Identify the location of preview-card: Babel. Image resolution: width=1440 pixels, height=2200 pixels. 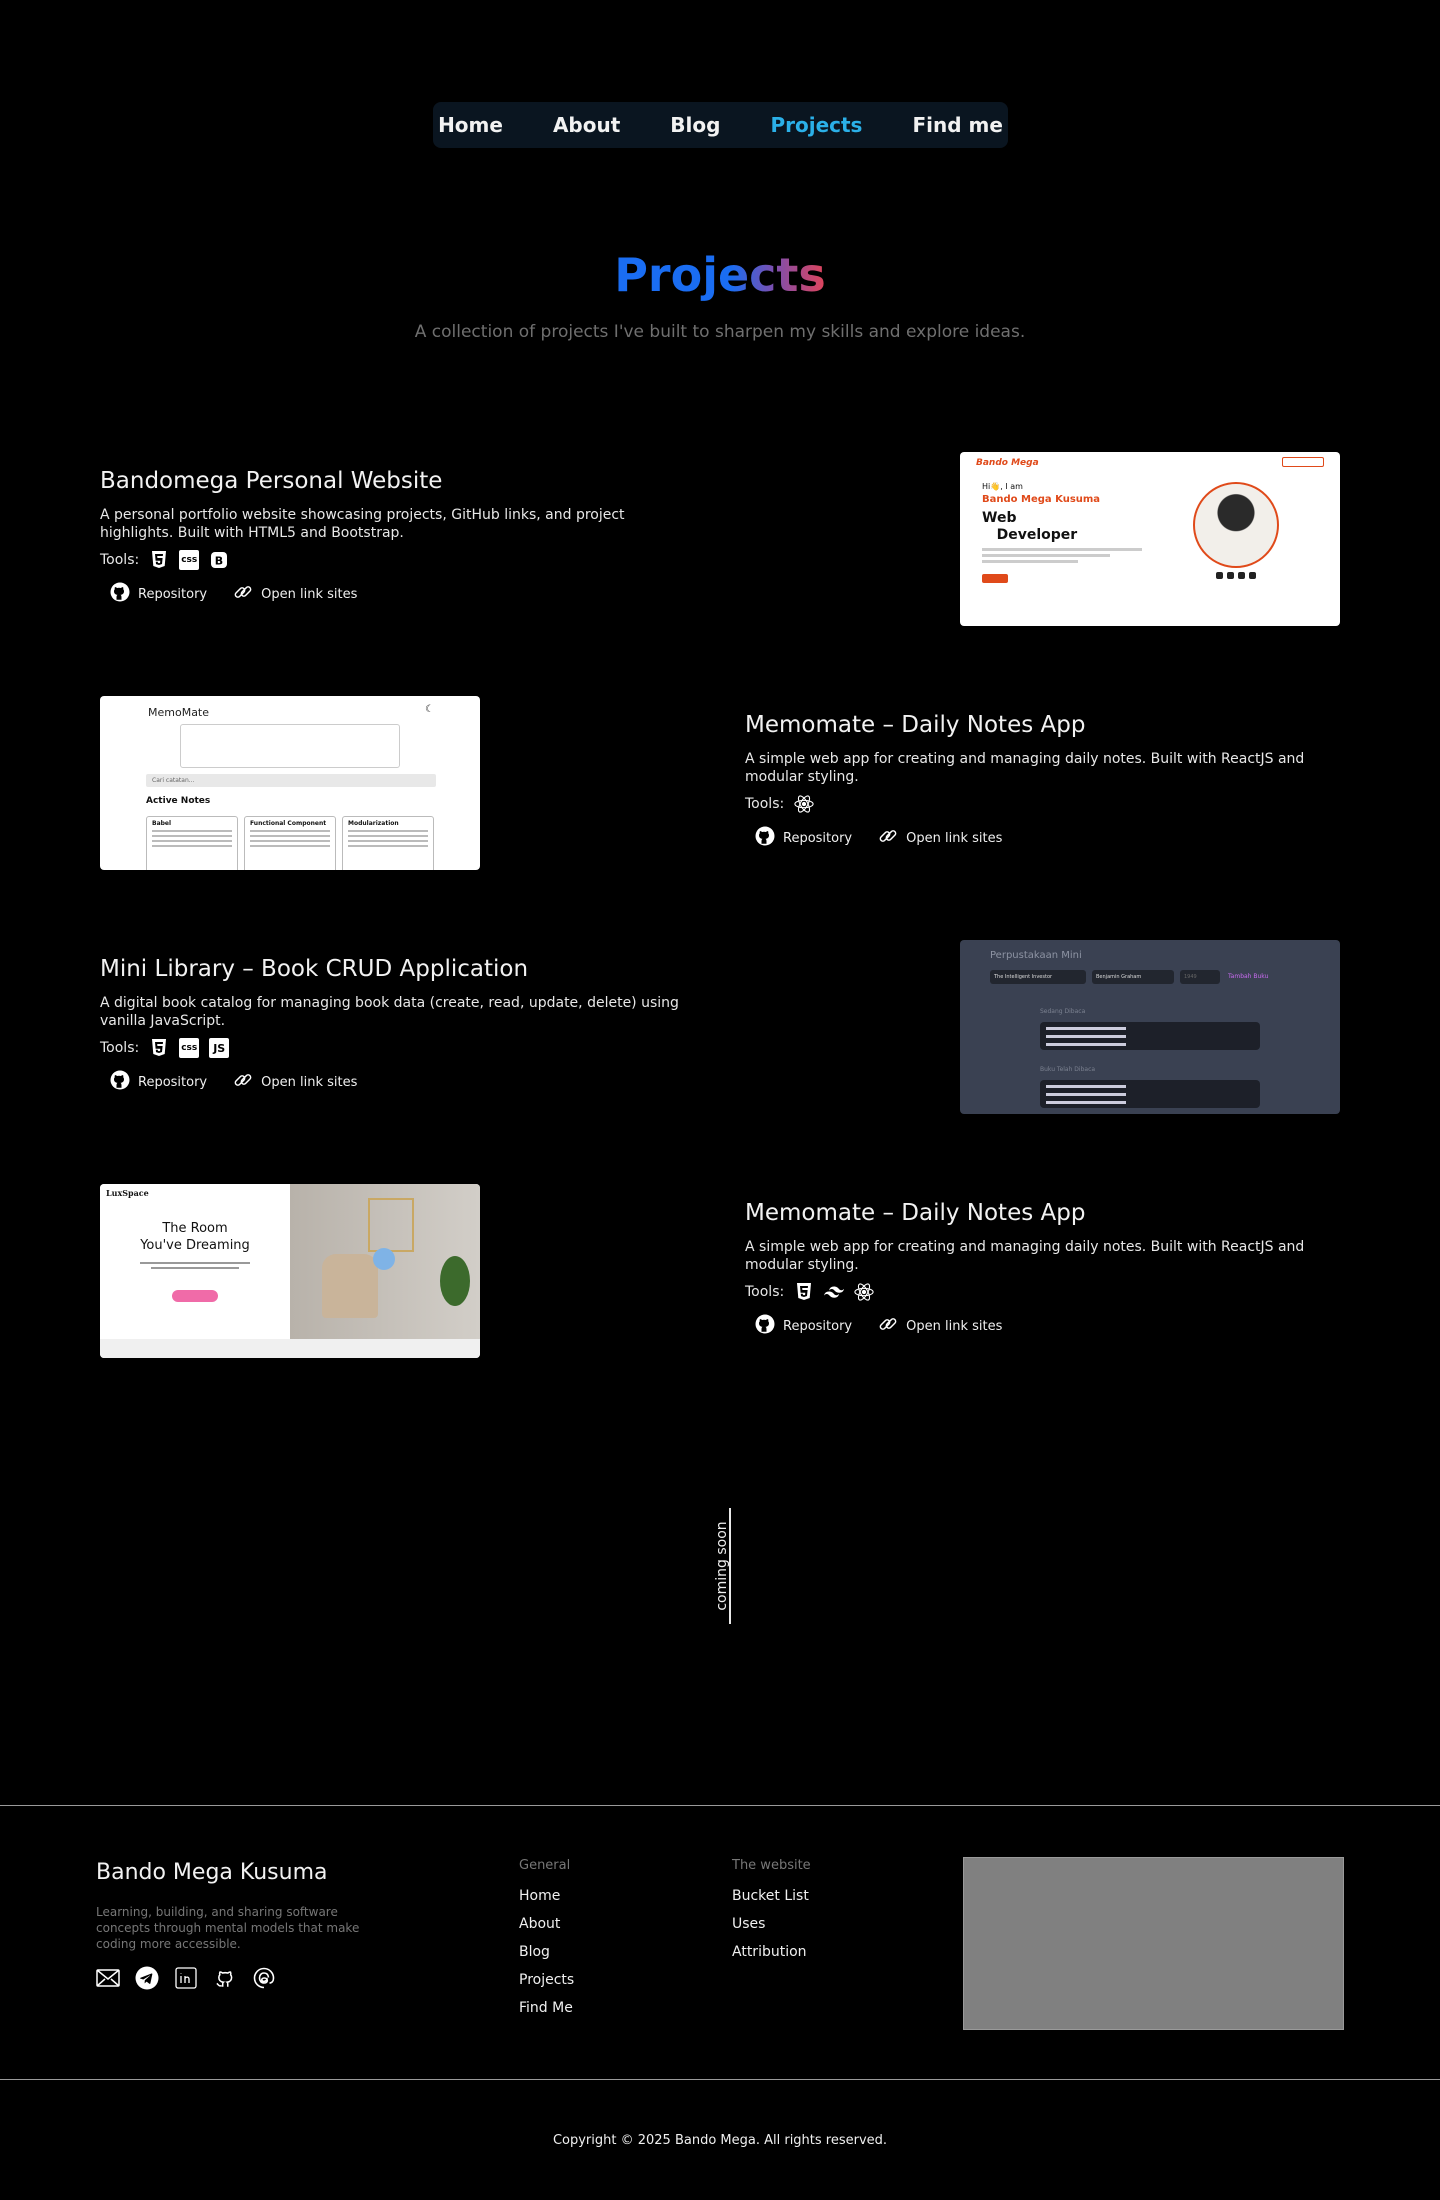
(192, 843).